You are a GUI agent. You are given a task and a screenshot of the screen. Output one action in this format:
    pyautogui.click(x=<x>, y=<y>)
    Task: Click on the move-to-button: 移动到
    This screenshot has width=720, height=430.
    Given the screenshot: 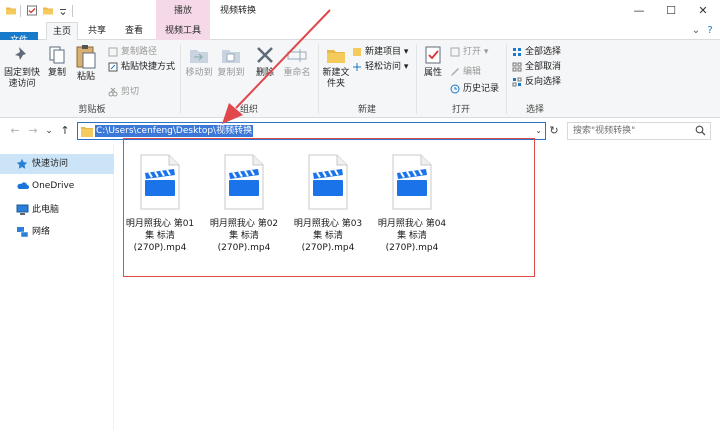 What is the action you would take?
    pyautogui.click(x=199, y=61)
    